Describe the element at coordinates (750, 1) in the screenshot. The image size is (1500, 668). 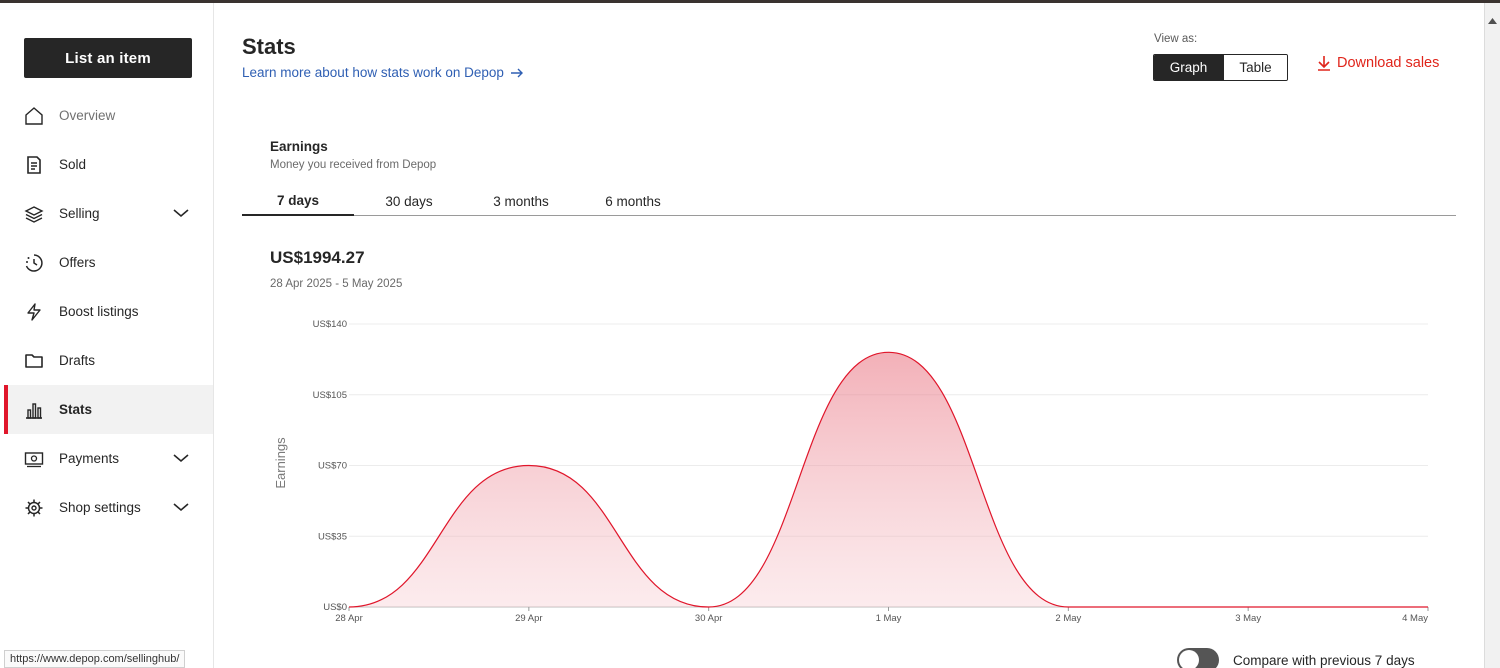
I see `window-top-border` at that location.